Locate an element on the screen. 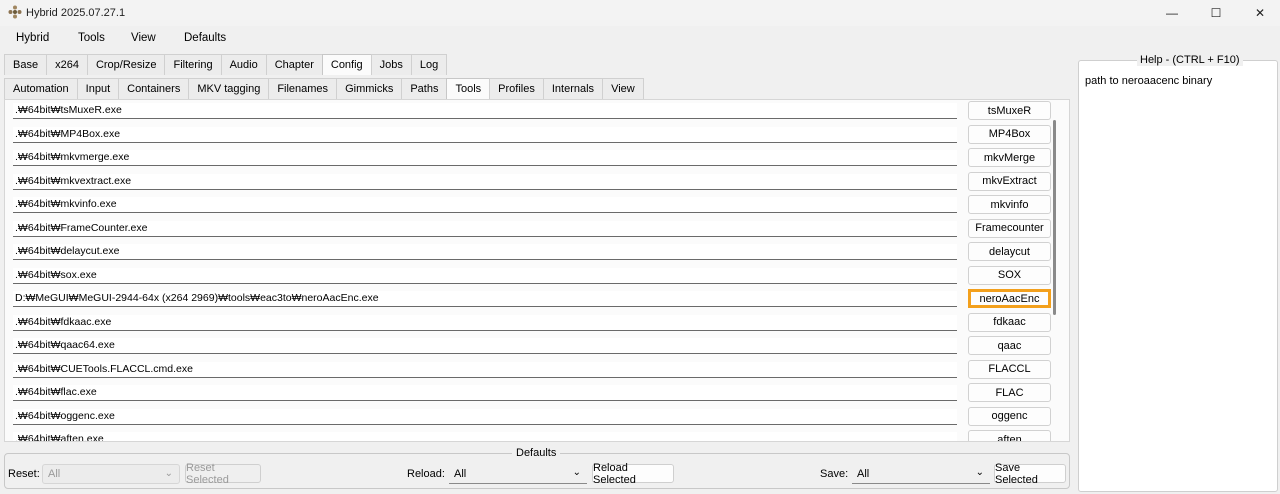  tab-base: Base is located at coordinates (26, 64).